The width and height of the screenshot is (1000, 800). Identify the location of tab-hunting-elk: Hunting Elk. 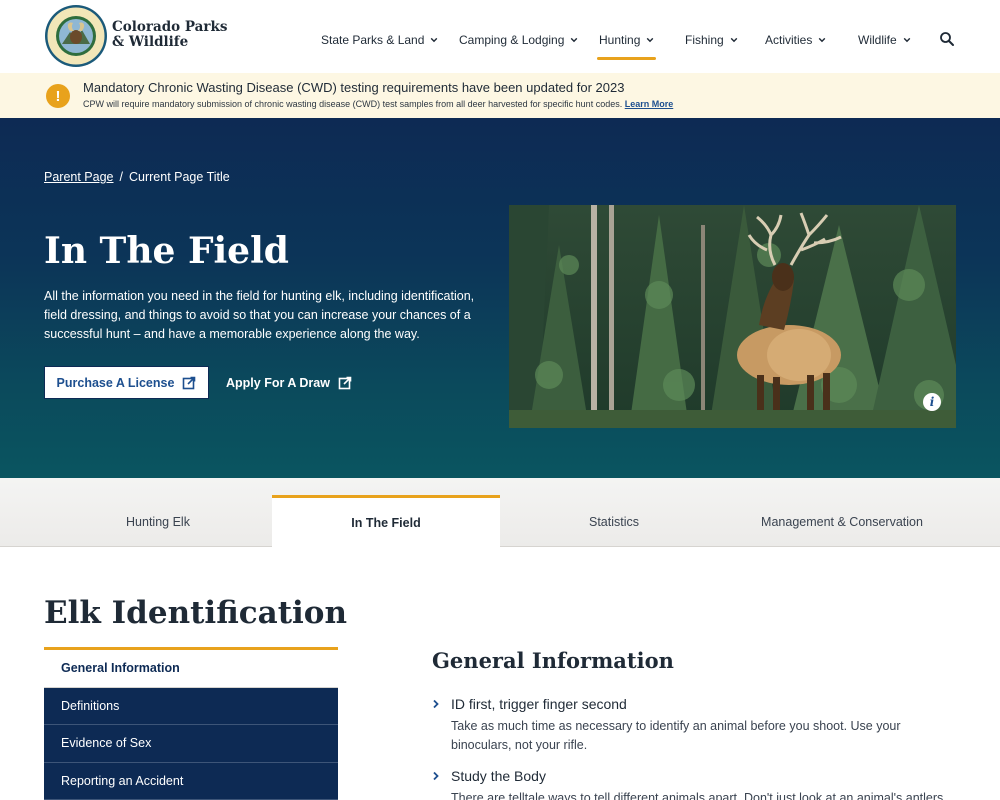
(158, 512).